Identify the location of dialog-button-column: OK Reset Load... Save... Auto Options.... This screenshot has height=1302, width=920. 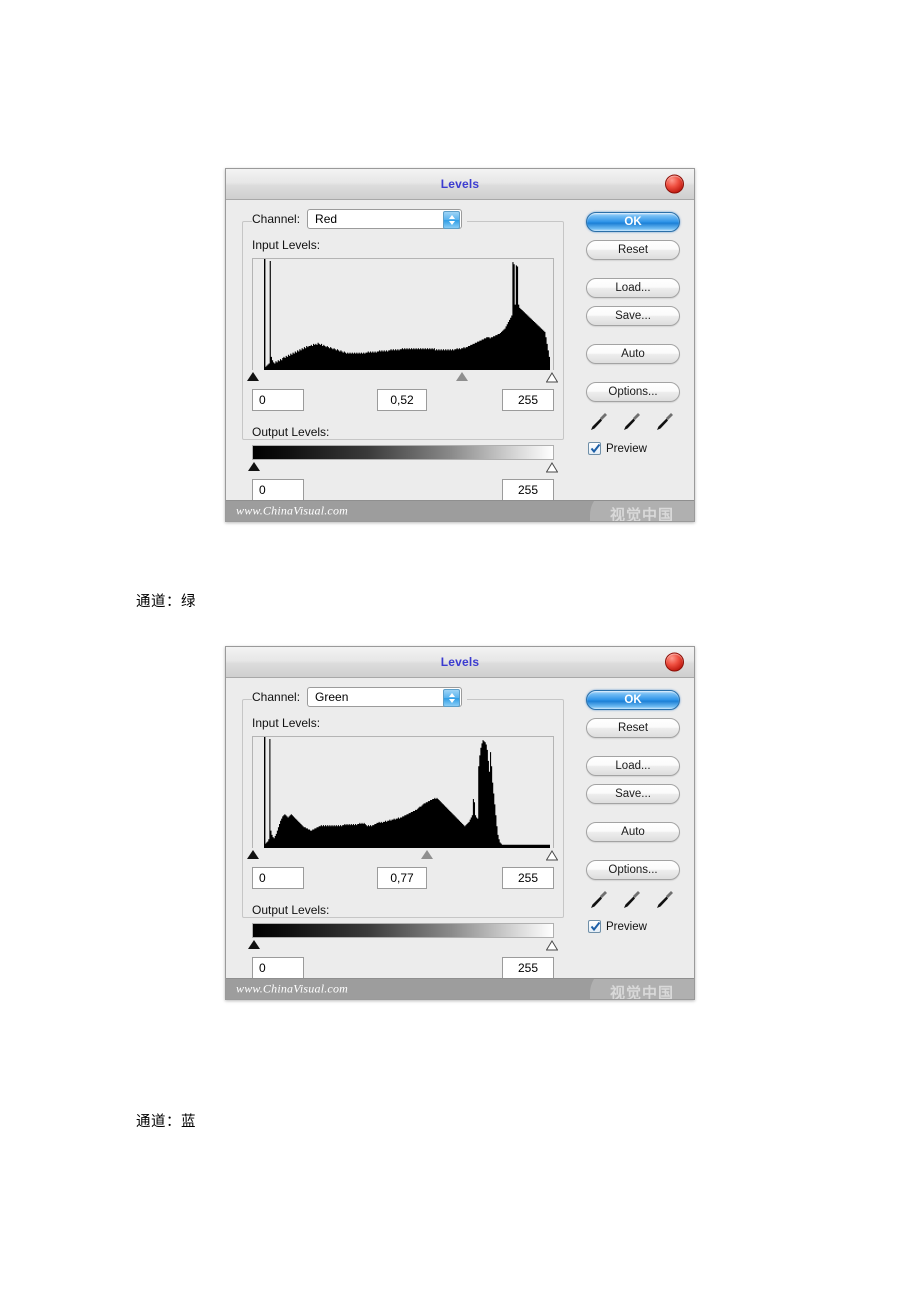
(634, 333).